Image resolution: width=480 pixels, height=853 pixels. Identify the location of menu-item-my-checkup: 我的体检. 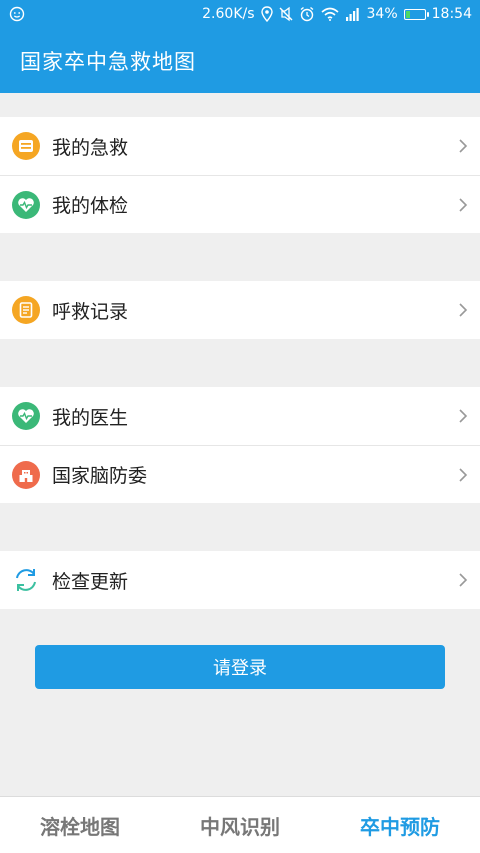
(240, 204).